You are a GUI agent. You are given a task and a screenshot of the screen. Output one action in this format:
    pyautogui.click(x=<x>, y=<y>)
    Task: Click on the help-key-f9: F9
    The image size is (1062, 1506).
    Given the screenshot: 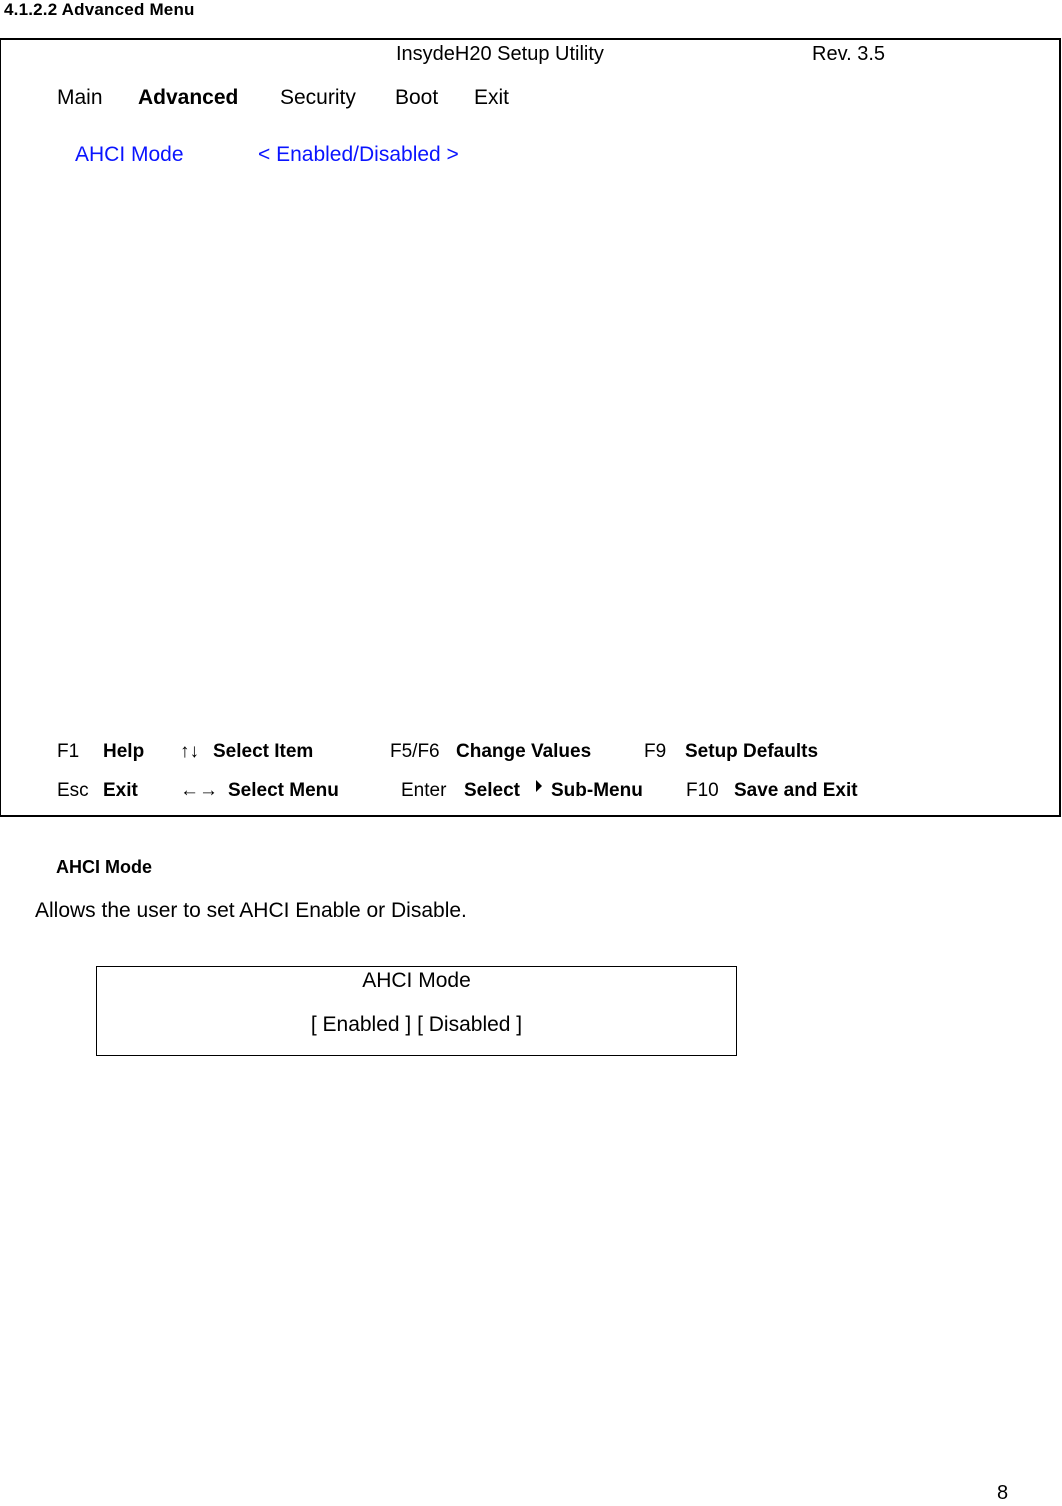 What is the action you would take?
    pyautogui.click(x=655, y=751)
    